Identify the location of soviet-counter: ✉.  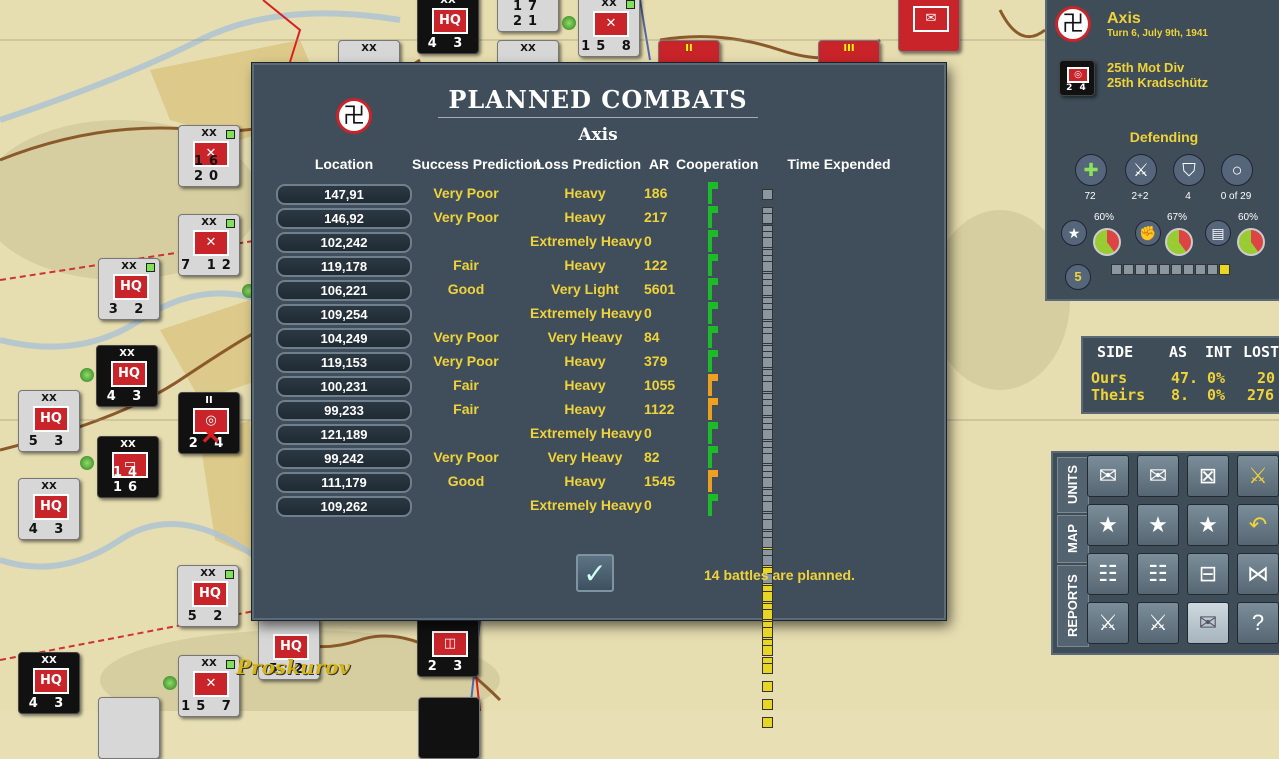
(929, 26).